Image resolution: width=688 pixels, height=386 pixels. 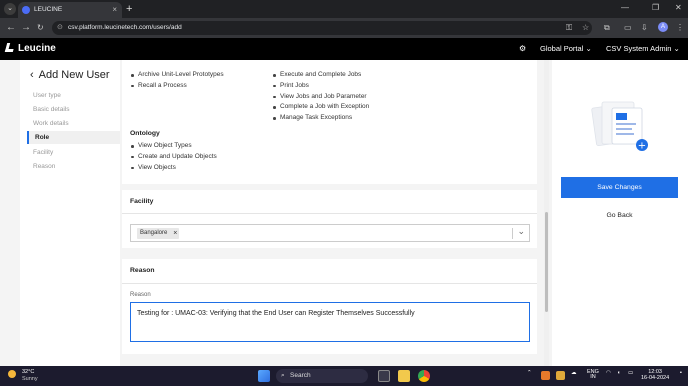 What do you see at coordinates (300, 375) in the screenshot?
I see `search-label: Search` at bounding box center [300, 375].